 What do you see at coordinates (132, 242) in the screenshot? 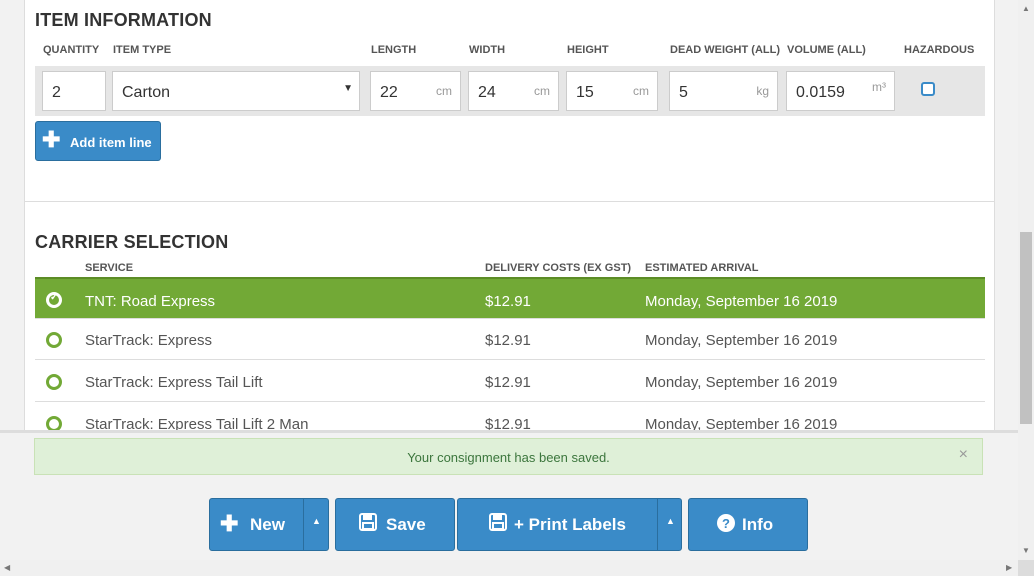
I see `carrier-selection-title: CARRIER SELECTION` at bounding box center [132, 242].